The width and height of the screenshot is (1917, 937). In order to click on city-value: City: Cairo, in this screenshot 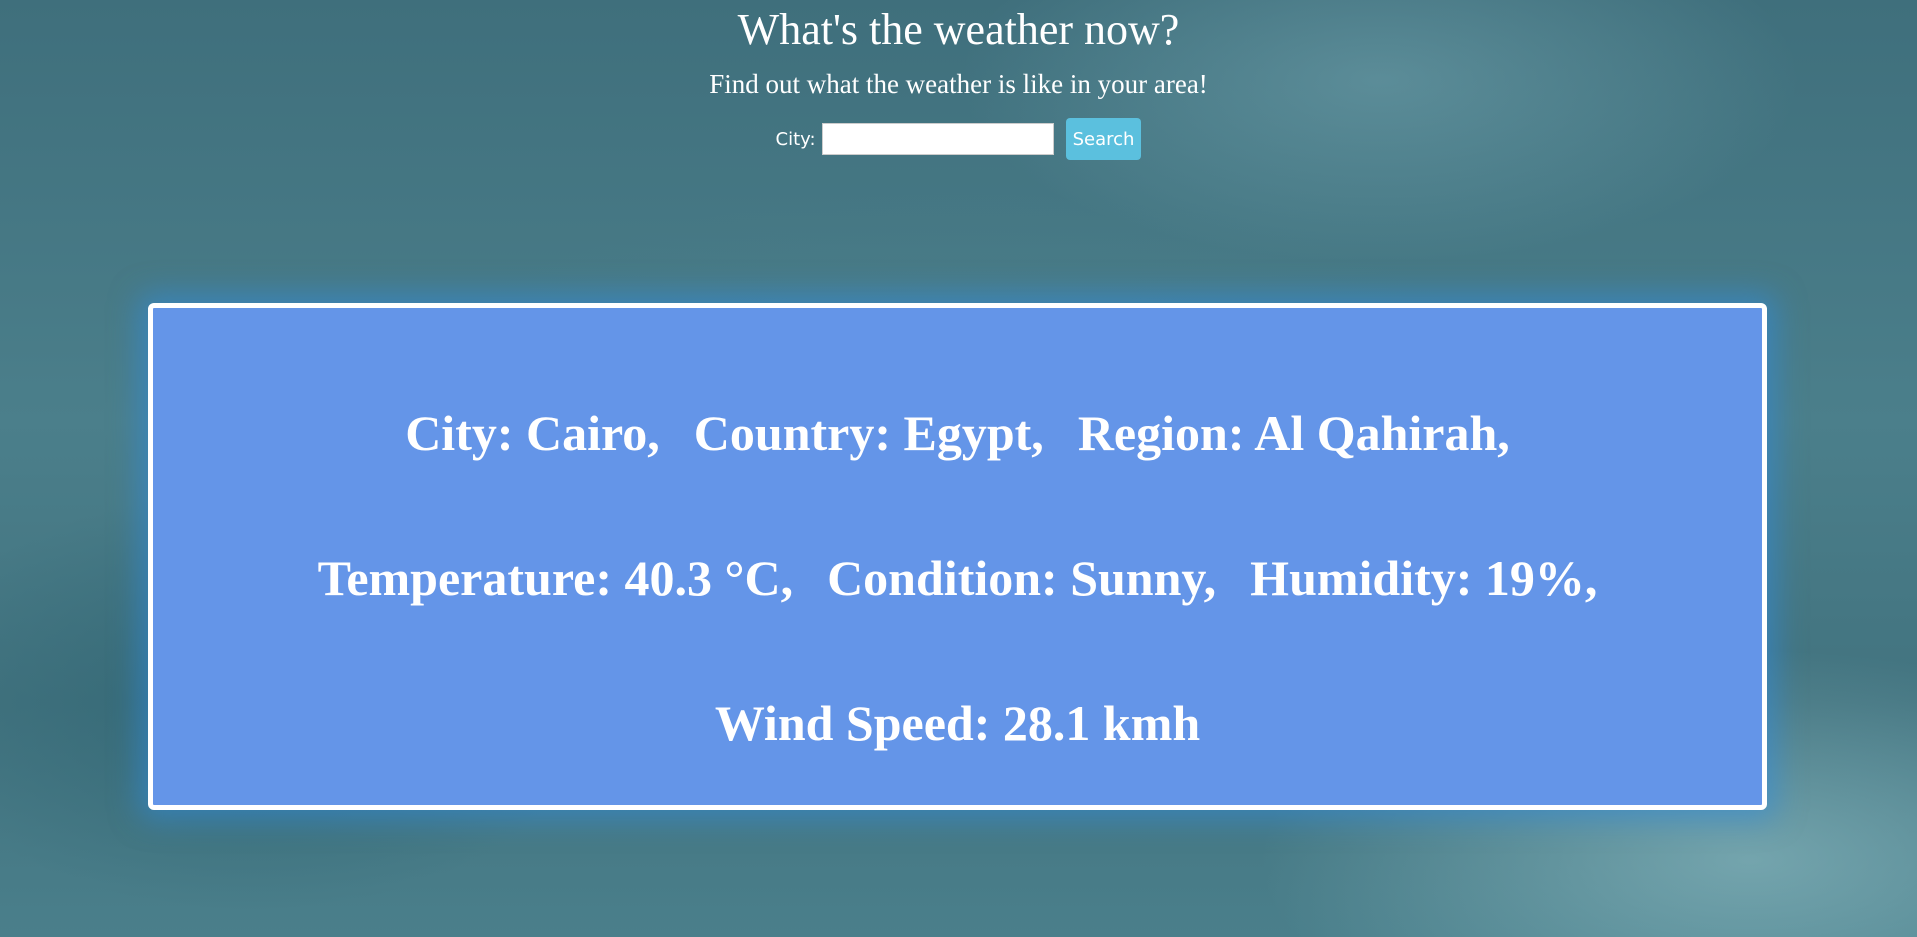, I will do `click(532, 433)`.